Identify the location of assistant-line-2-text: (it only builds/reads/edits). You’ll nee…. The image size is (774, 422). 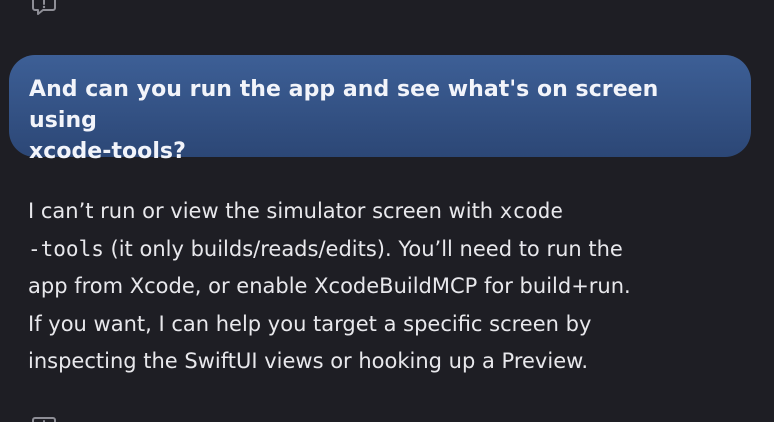
(363, 248).